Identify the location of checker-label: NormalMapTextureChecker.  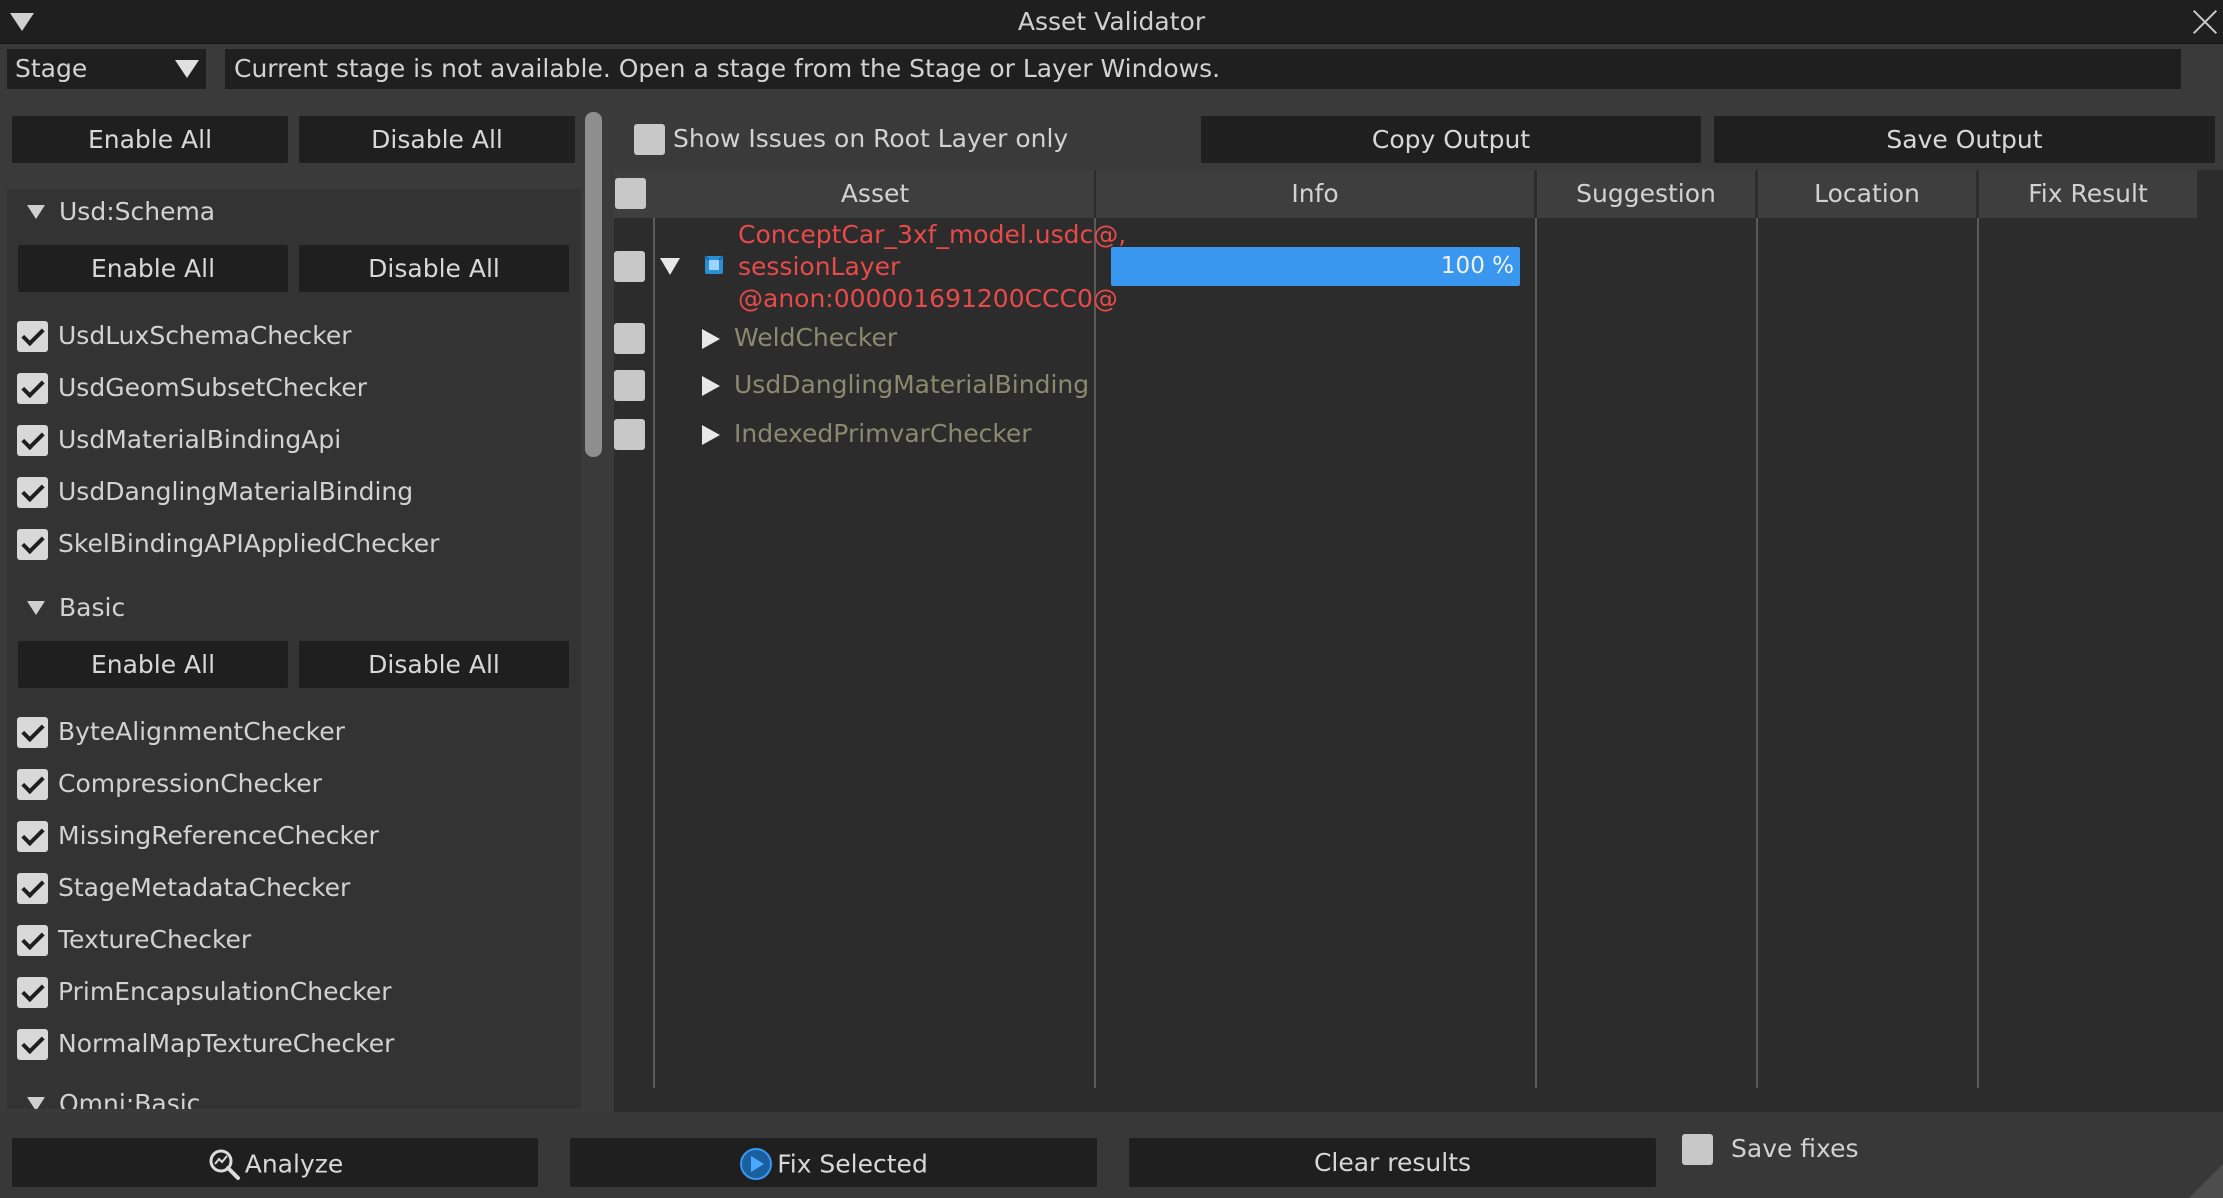
(226, 1043).